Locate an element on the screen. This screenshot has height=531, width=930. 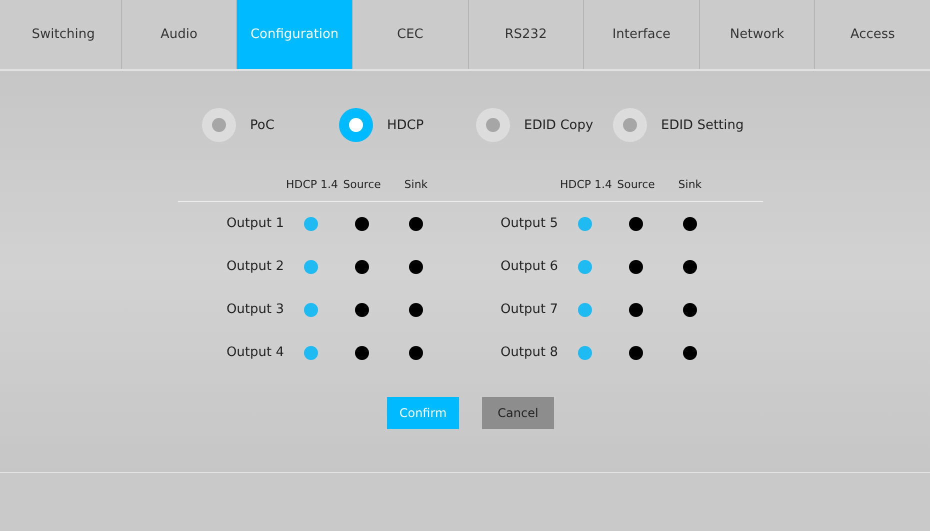
radio-label: EDID Copy is located at coordinates (559, 125).